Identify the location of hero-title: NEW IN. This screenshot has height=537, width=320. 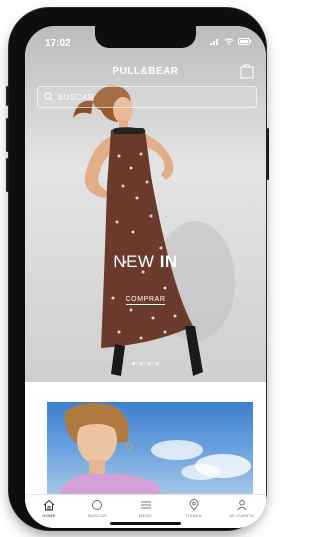
(145, 262).